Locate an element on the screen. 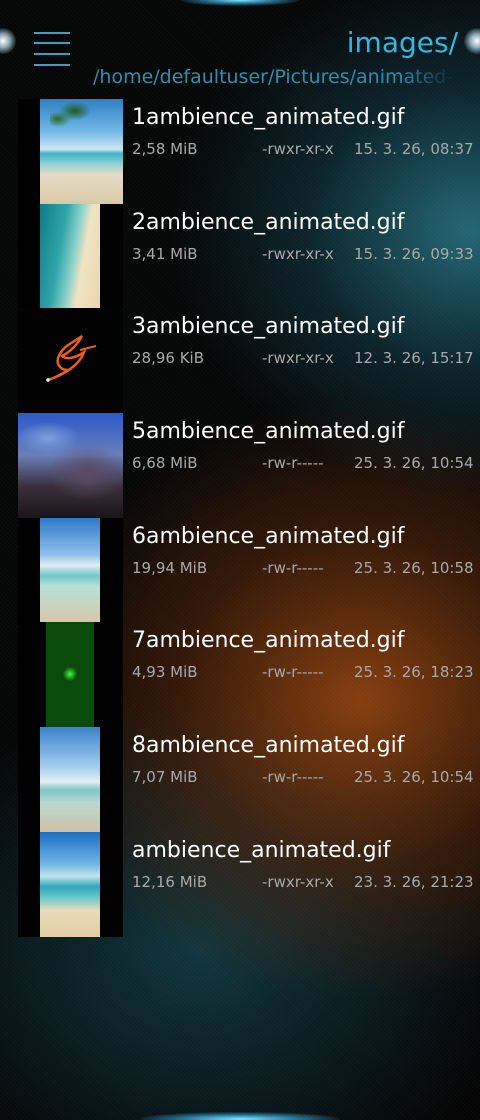 The image size is (480, 1120). left-pulley-indicator is located at coordinates (8, 41).